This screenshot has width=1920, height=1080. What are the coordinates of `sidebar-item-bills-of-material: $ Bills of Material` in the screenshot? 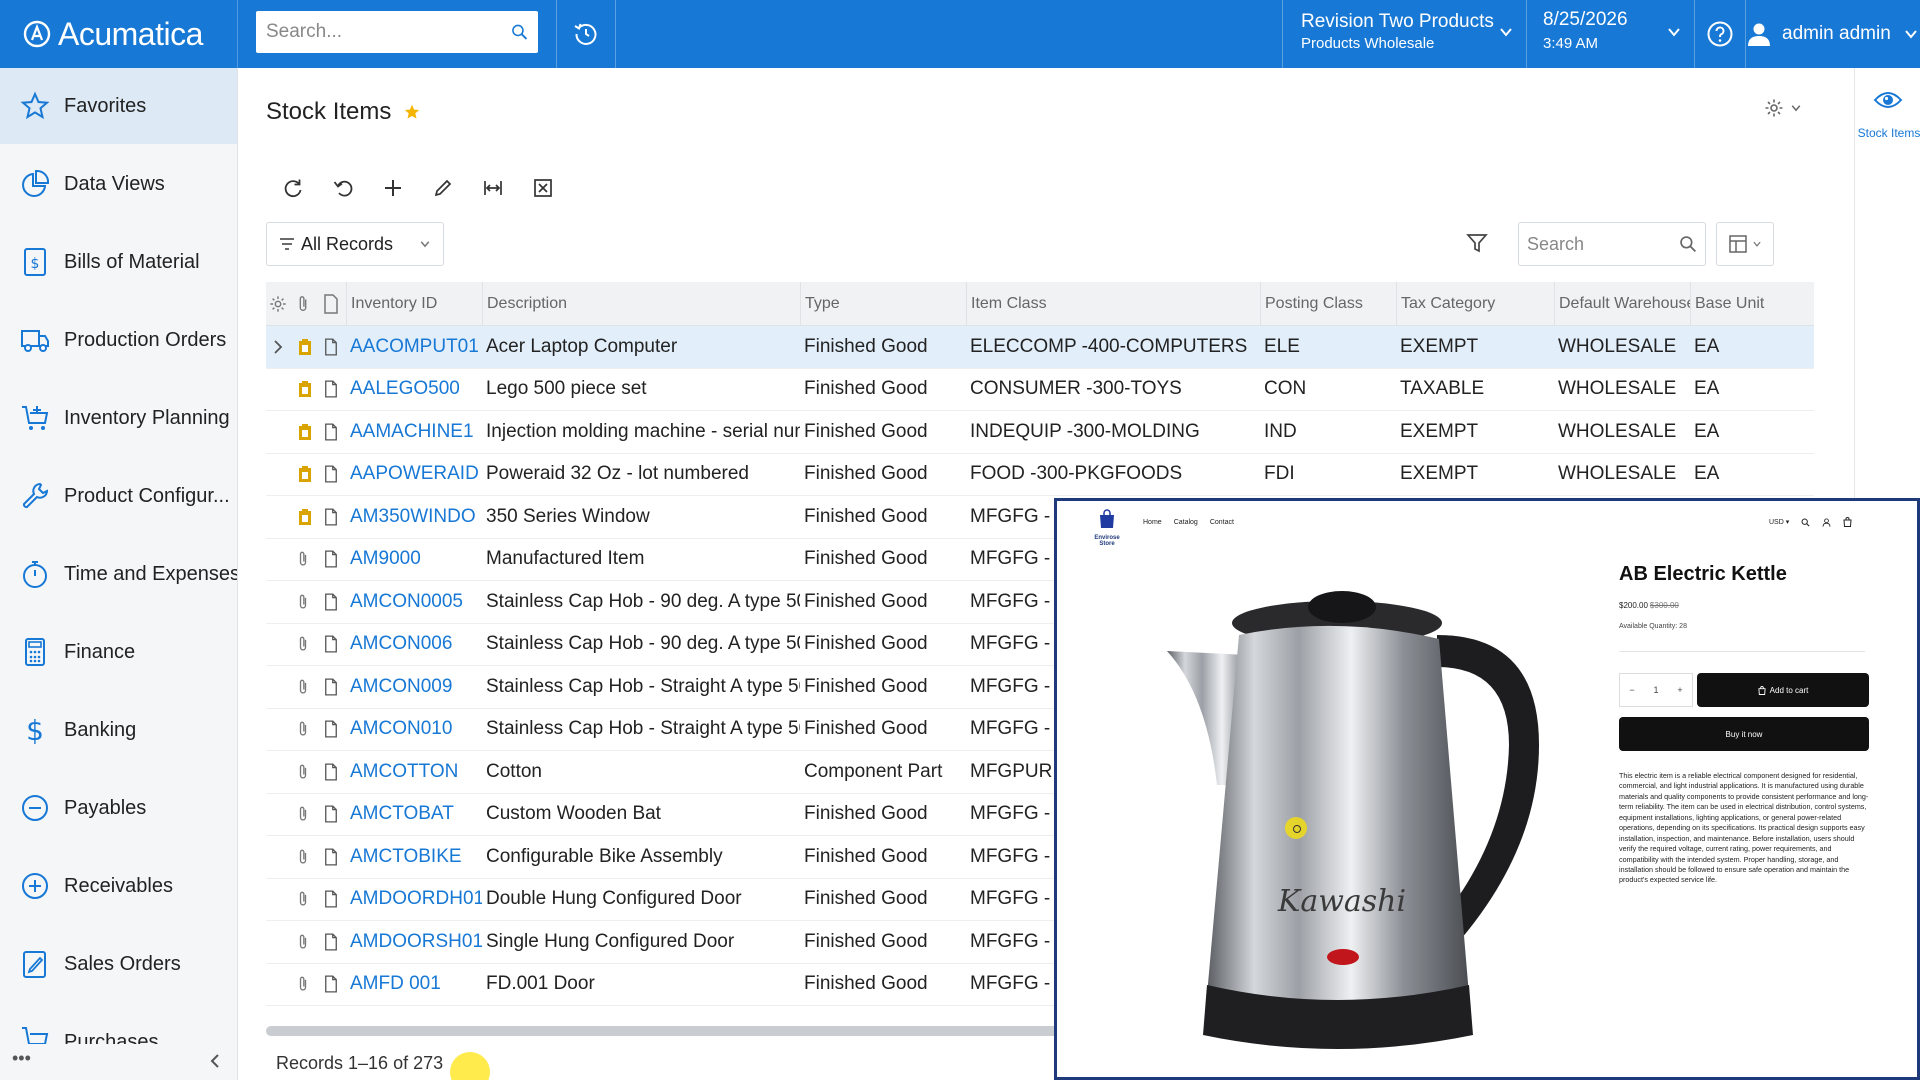 It's located at (118, 262).